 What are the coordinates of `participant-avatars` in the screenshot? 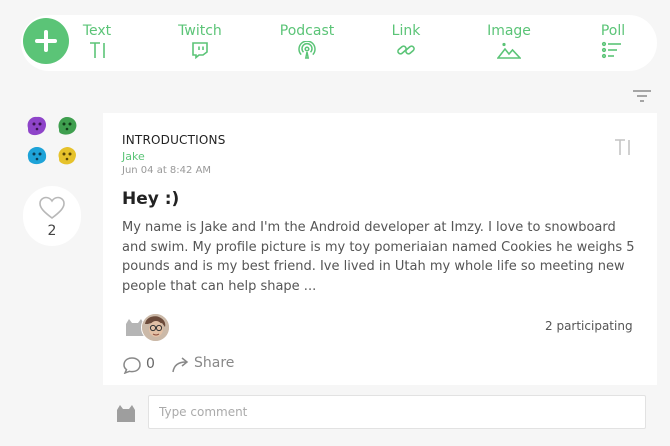 It's located at (154, 327).